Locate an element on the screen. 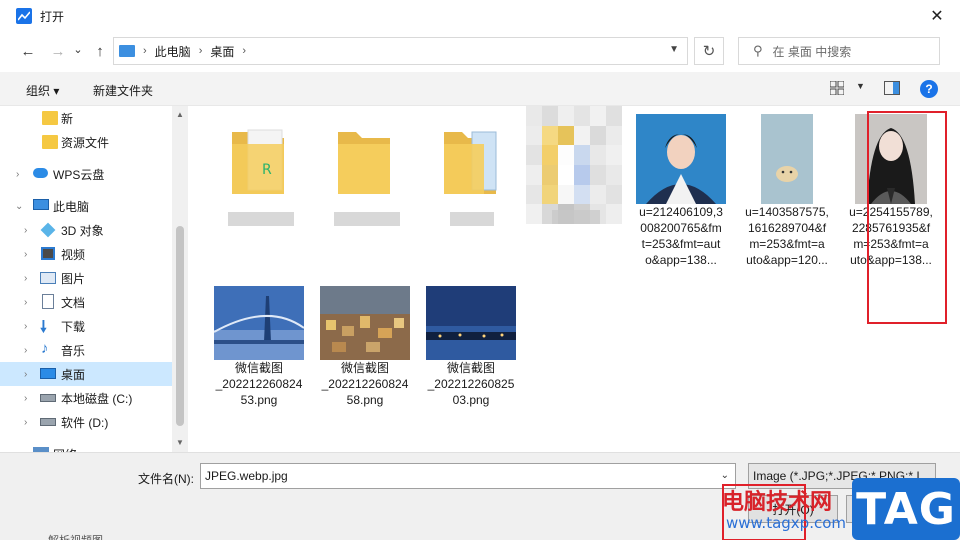 This screenshot has height=540, width=960. filename-input: JPEG.webp.jpg ⌄ is located at coordinates (468, 476).